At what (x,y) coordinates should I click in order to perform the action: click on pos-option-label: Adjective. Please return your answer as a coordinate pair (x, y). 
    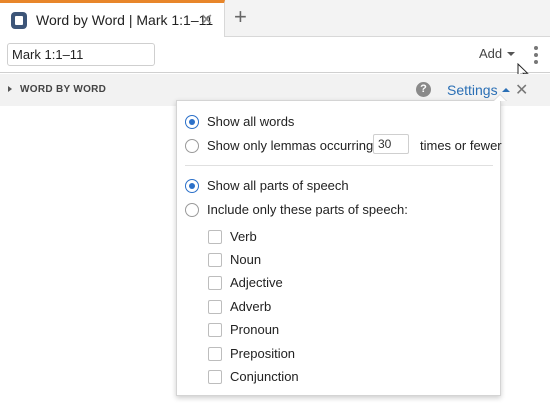
    Looking at the image, I should click on (256, 282).